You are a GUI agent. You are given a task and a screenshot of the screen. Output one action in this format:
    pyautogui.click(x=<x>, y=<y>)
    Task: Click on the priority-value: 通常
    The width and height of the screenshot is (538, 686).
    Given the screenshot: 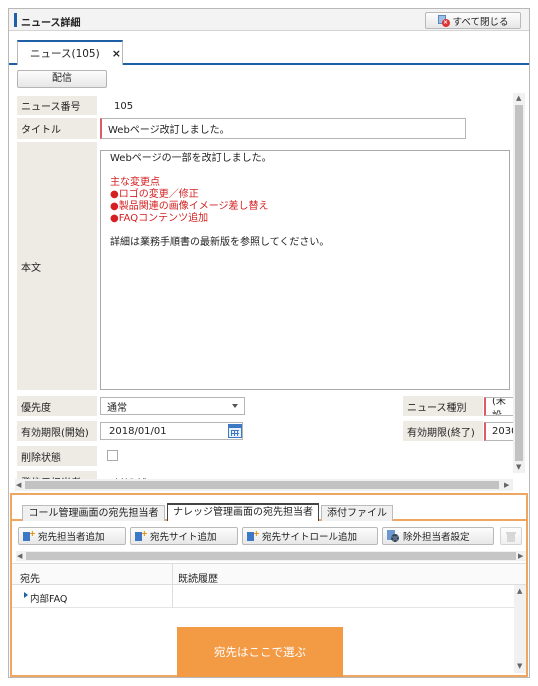 What is the action you would take?
    pyautogui.click(x=117, y=408)
    